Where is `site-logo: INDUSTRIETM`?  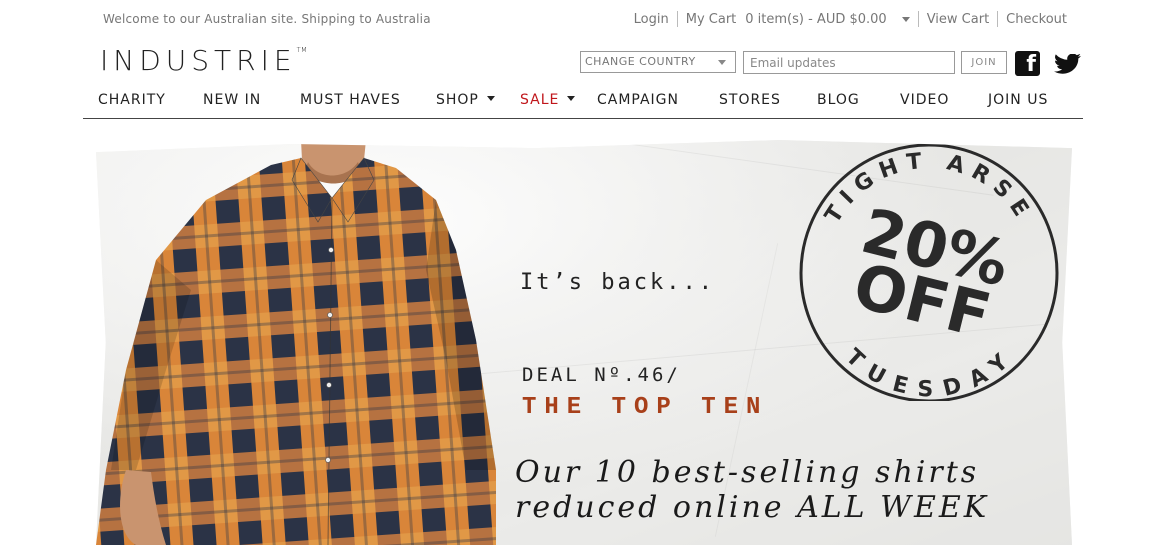 site-logo: INDUSTRIETM is located at coordinates (203, 60).